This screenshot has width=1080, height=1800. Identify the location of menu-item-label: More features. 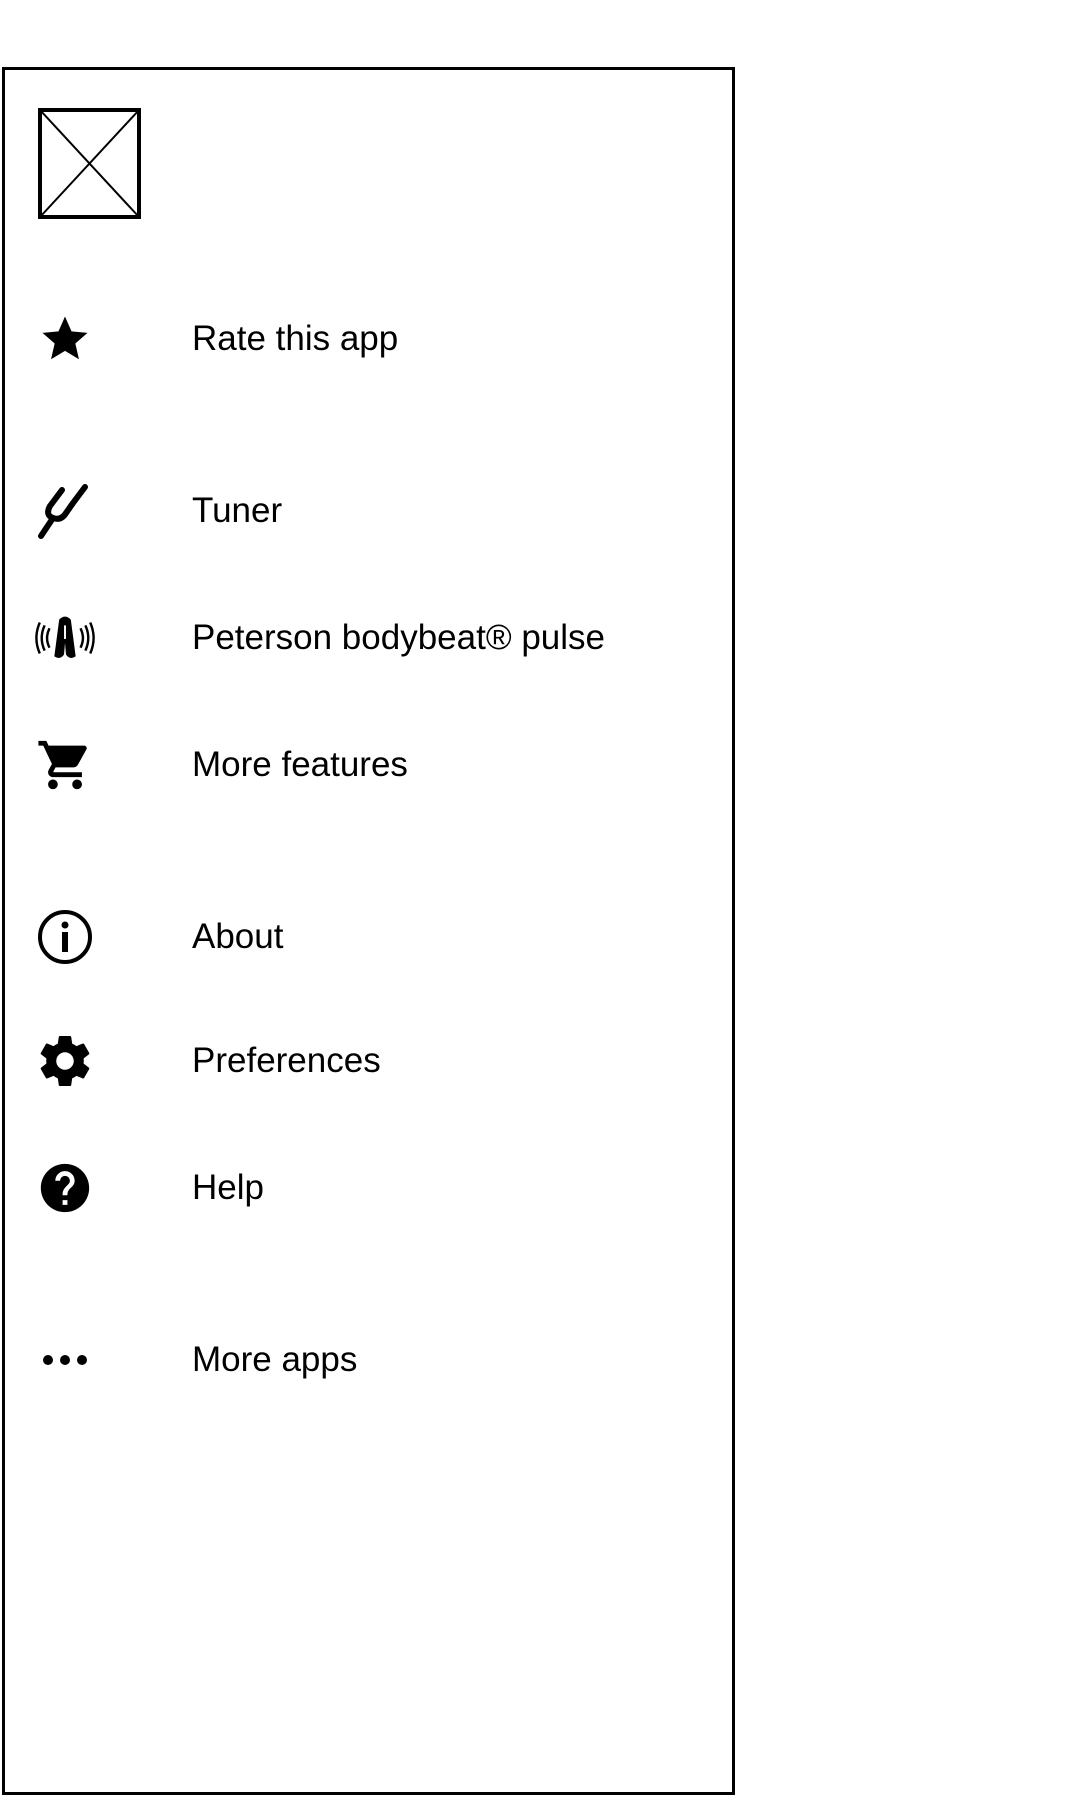
(300, 764).